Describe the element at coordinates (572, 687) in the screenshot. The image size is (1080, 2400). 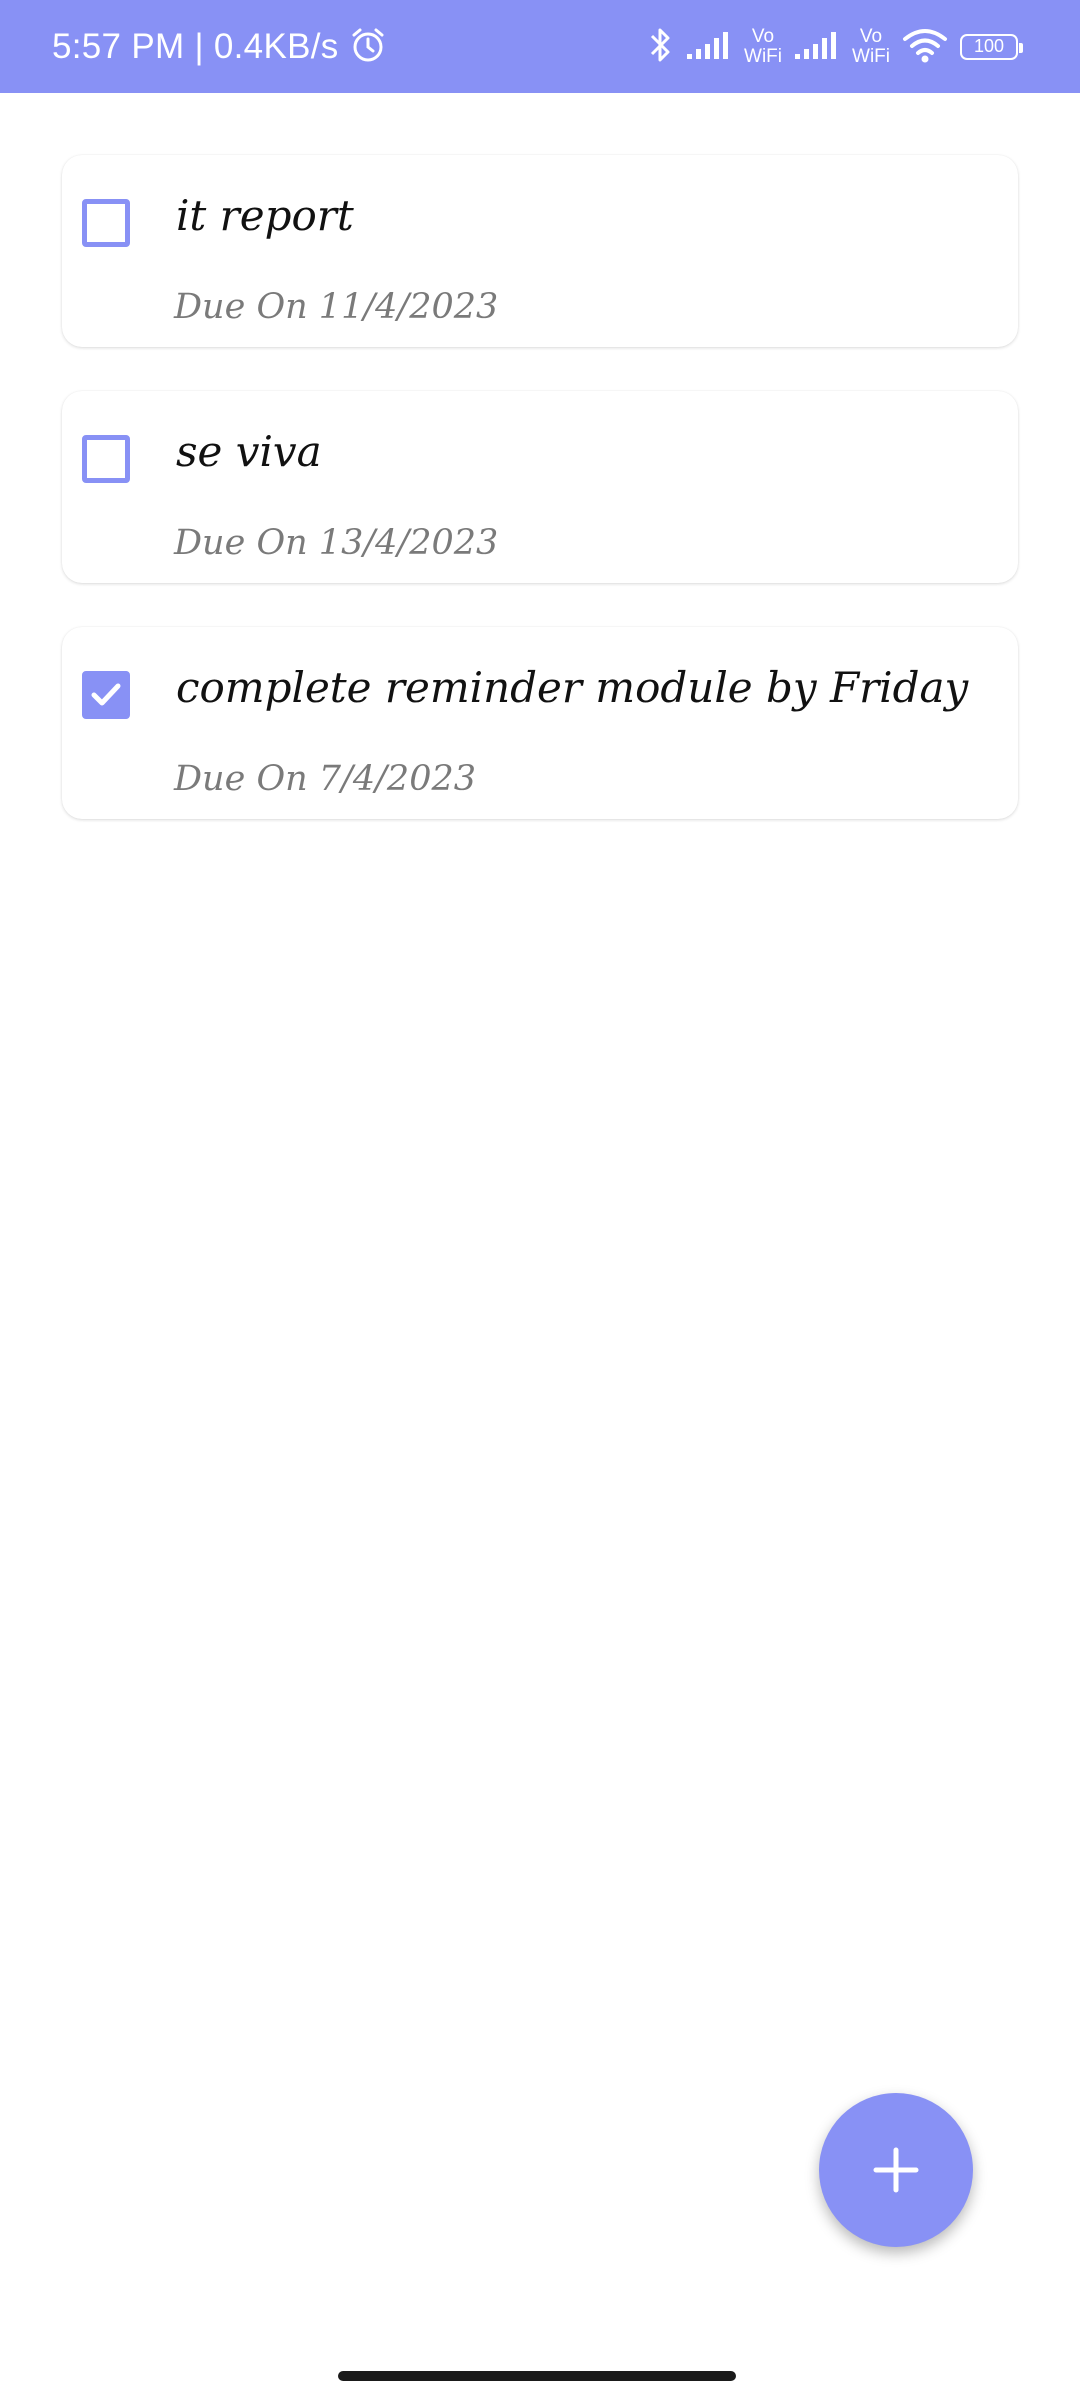
I see `task-title: complete reminder module by Friday` at that location.